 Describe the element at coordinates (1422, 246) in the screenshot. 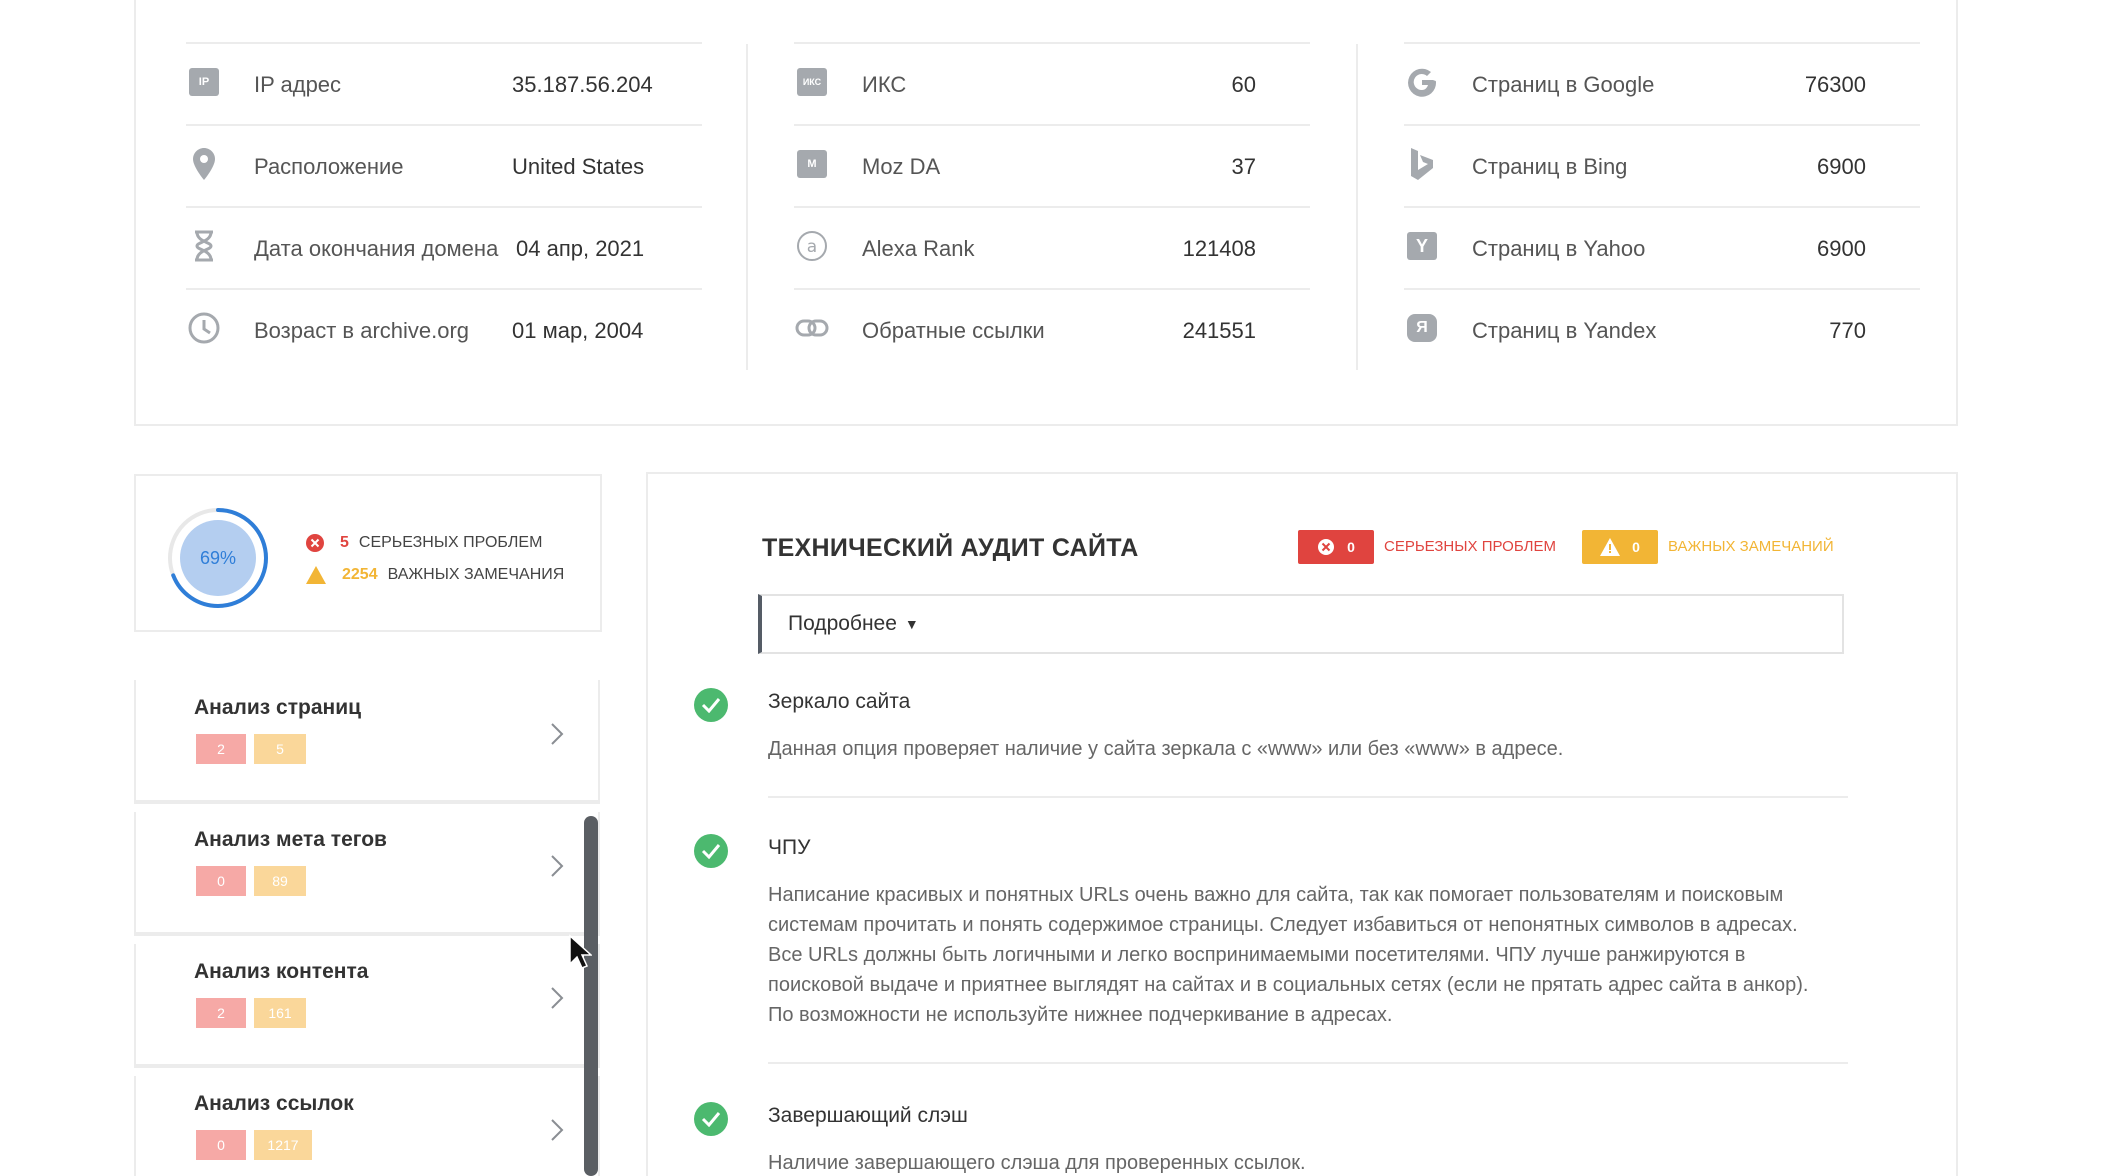

I see `yahoo-icon: Y` at that location.